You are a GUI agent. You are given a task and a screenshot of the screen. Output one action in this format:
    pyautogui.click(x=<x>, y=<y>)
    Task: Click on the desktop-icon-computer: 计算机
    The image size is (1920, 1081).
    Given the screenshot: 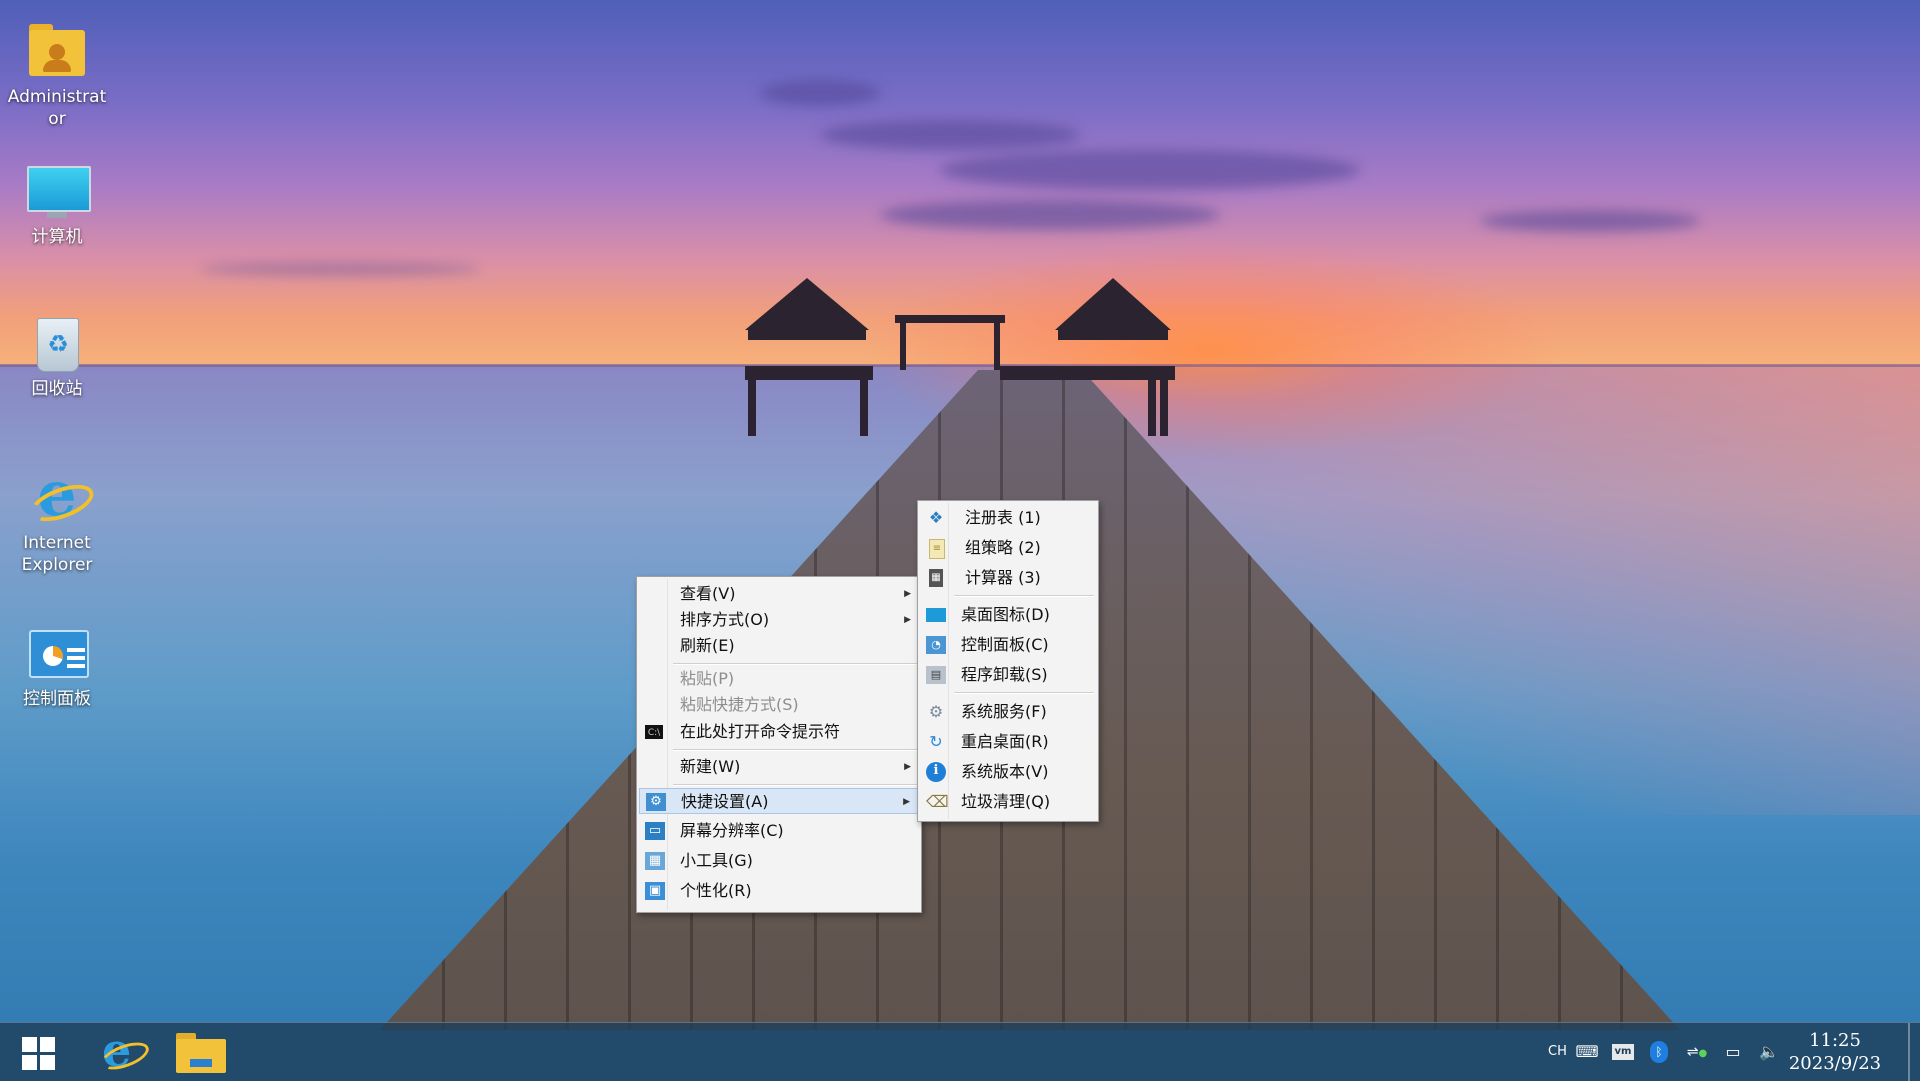 What is the action you would take?
    pyautogui.click(x=57, y=205)
    